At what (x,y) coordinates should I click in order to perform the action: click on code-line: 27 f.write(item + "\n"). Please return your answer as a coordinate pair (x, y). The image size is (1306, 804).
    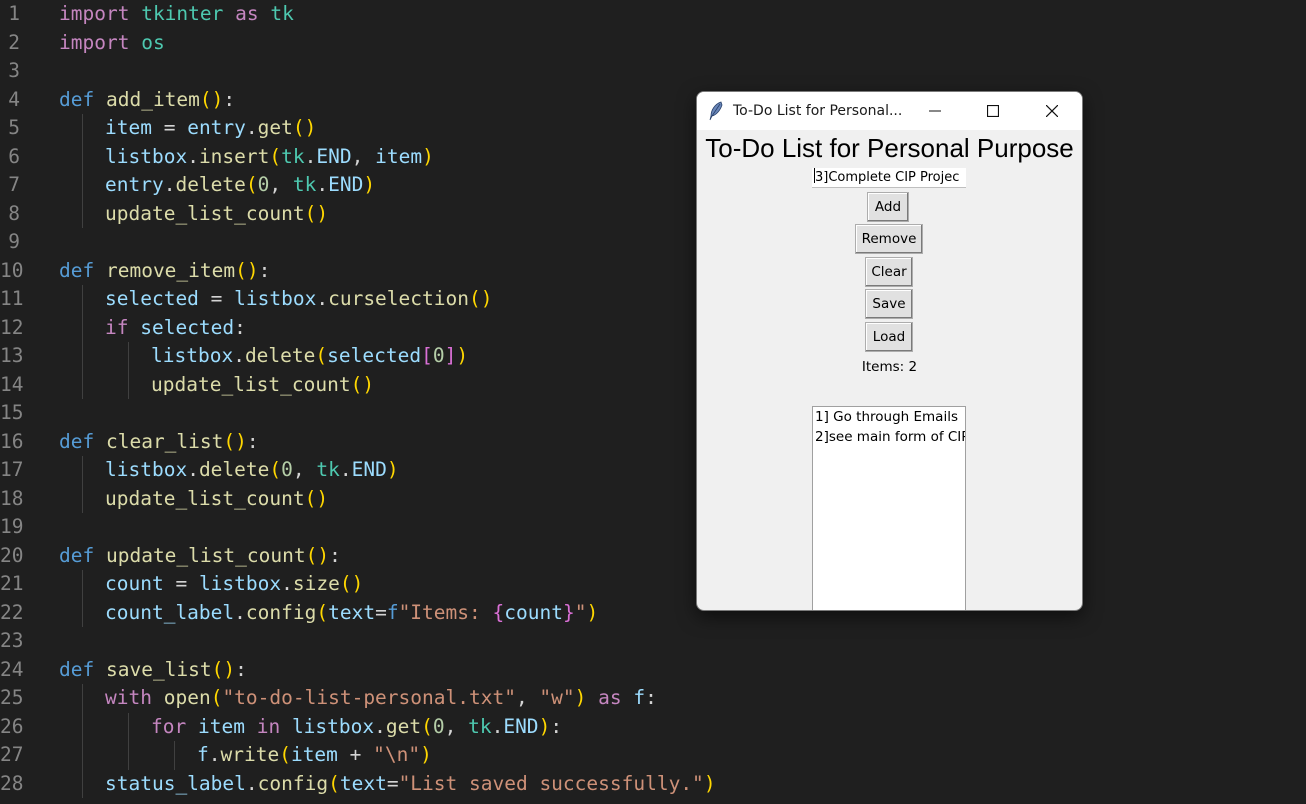
    Looking at the image, I should click on (653, 755).